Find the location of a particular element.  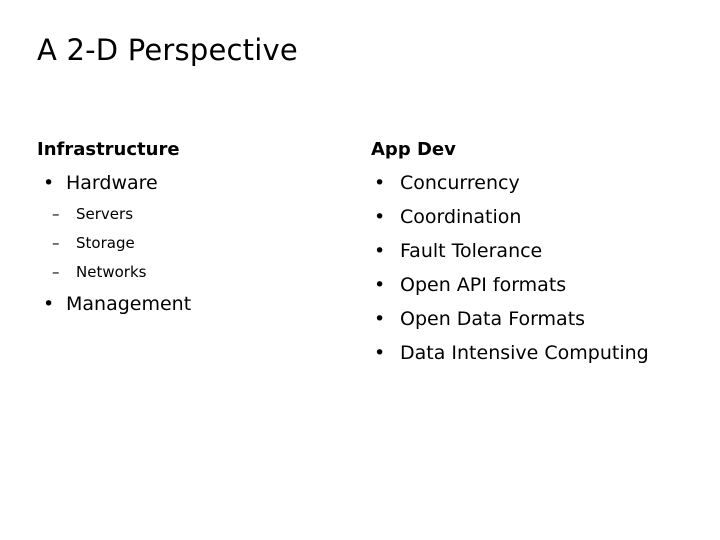

sub-list-item: – Servers is located at coordinates (187, 214).